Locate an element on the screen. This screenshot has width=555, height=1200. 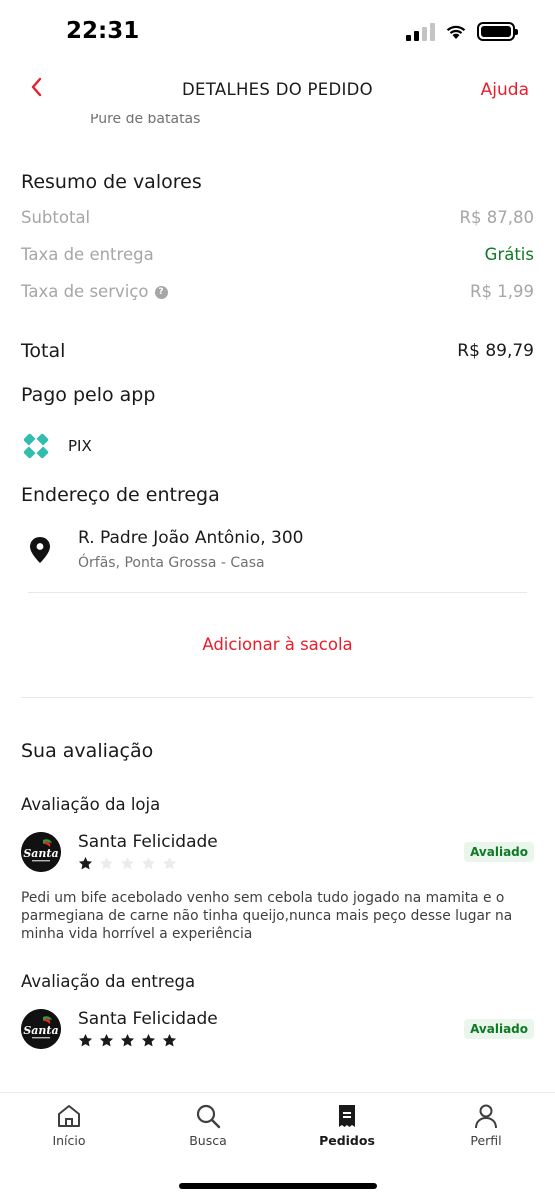
nav-orders-label: Pedidos is located at coordinates (347, 1140).